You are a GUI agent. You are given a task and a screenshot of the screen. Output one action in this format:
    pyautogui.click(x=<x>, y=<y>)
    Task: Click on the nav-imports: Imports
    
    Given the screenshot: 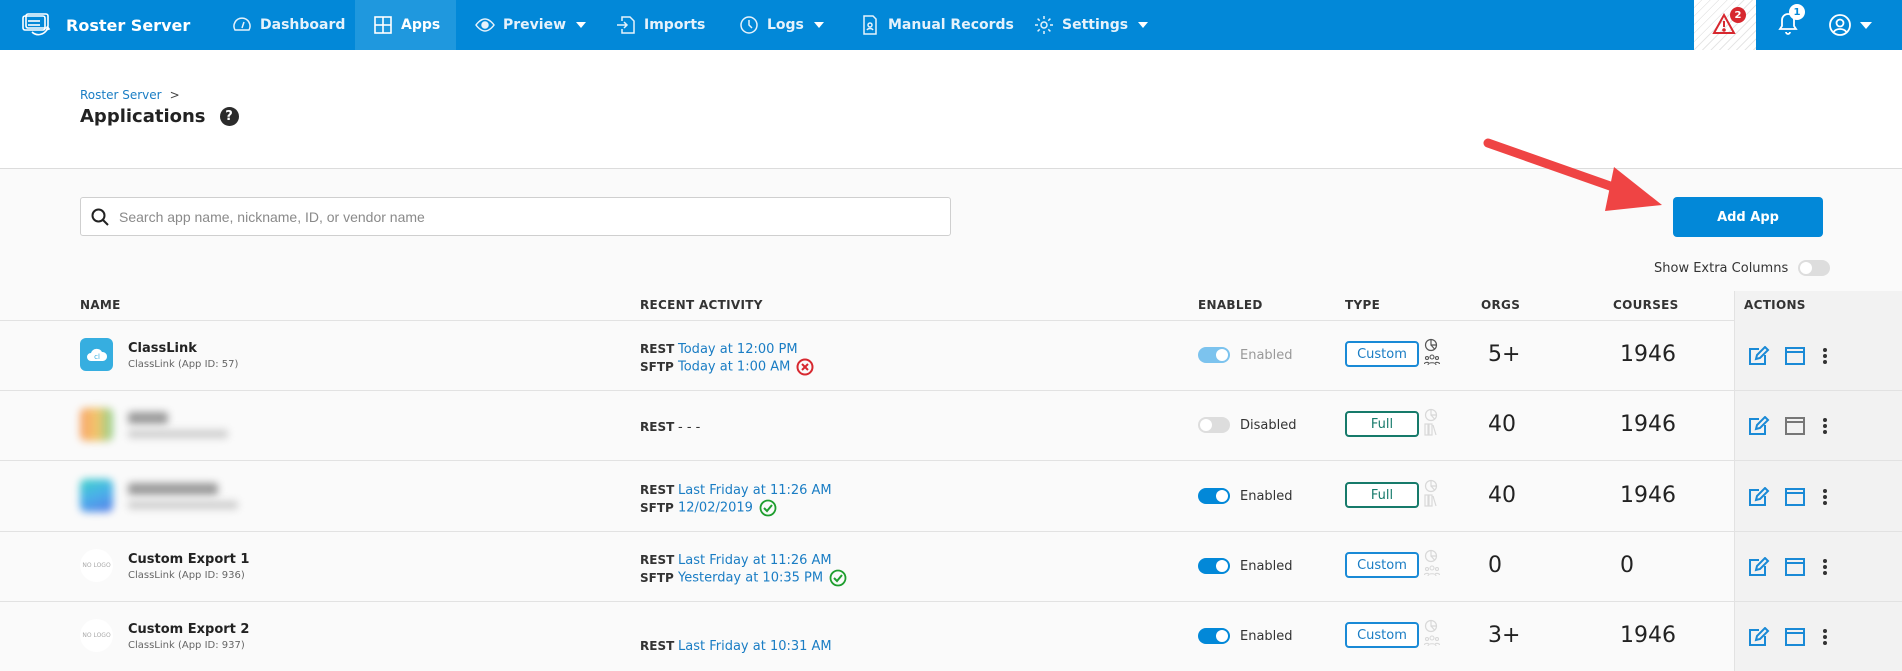 What is the action you would take?
    pyautogui.click(x=660, y=25)
    